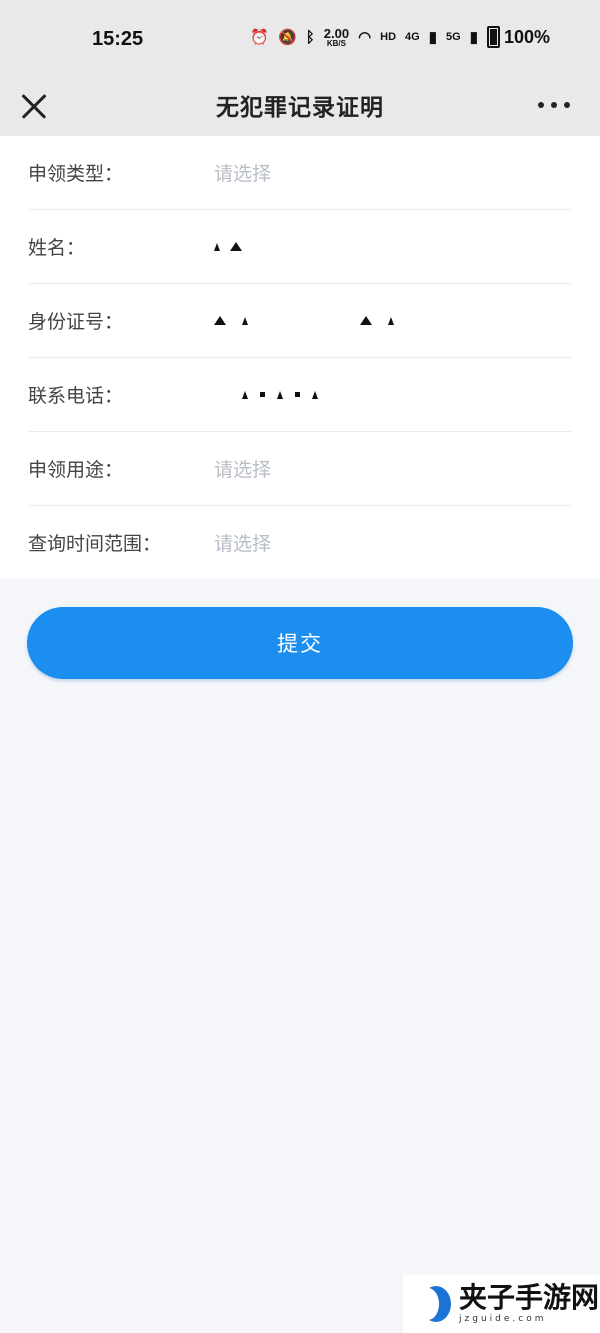 The width and height of the screenshot is (600, 1333). Describe the element at coordinates (287, 37) in the screenshot. I see `mute-icon: 🔕` at that location.